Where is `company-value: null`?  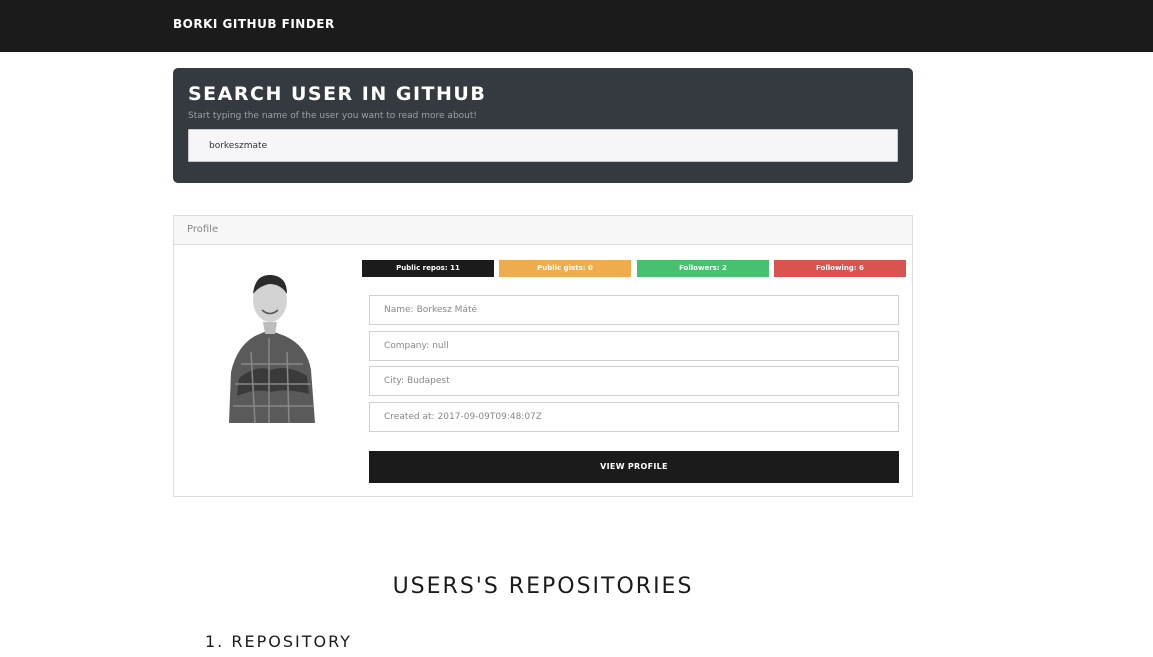 company-value: null is located at coordinates (440, 346).